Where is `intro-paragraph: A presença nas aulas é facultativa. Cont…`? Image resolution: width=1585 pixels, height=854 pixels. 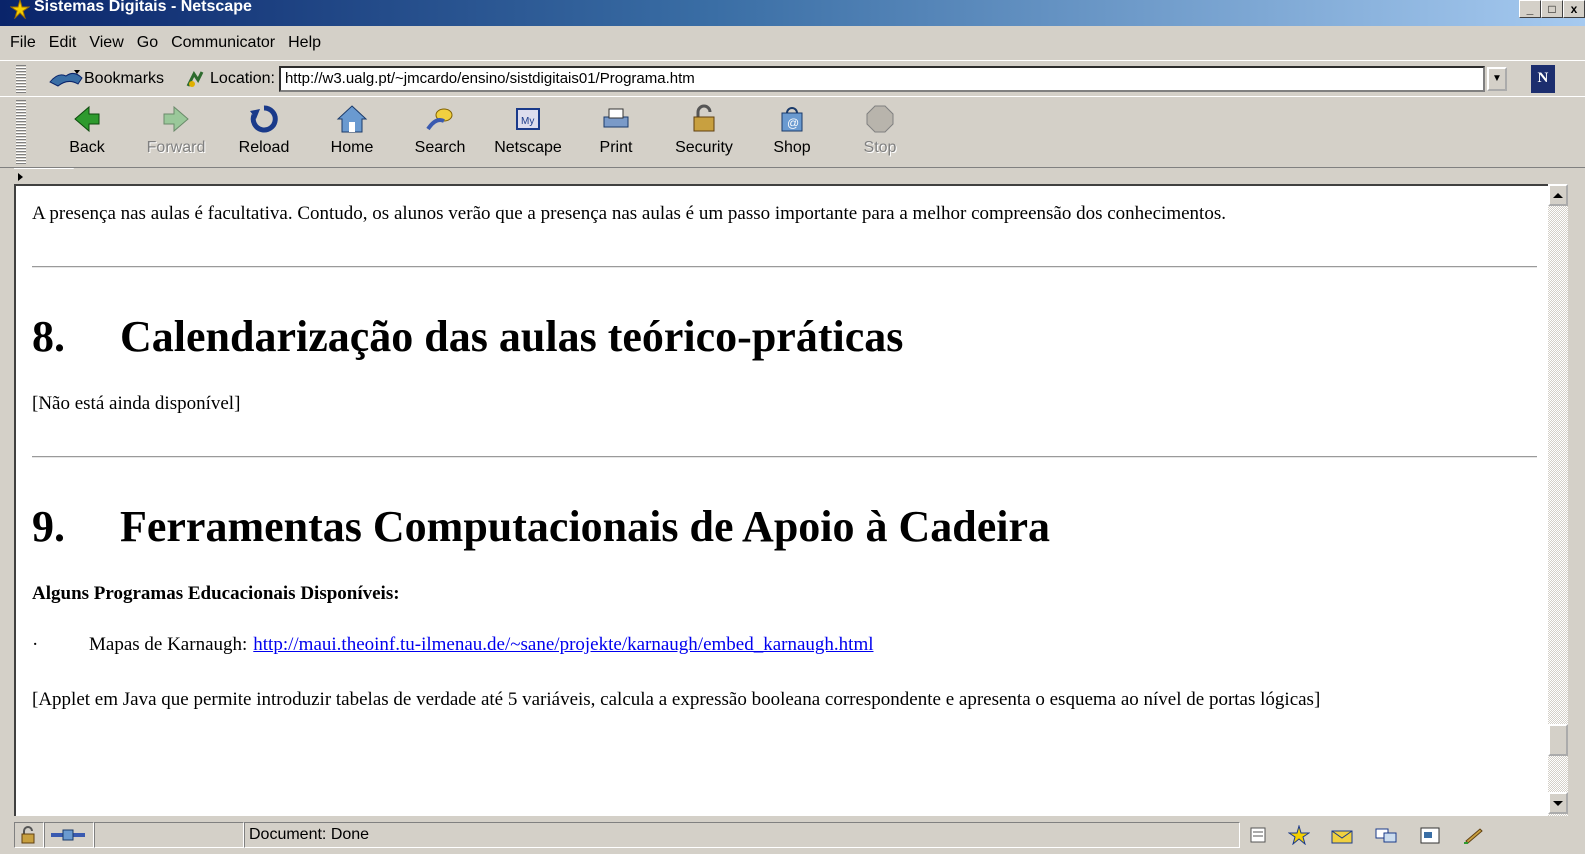
intro-paragraph: A presença nas aulas é facultativa. Cont… is located at coordinates (629, 213).